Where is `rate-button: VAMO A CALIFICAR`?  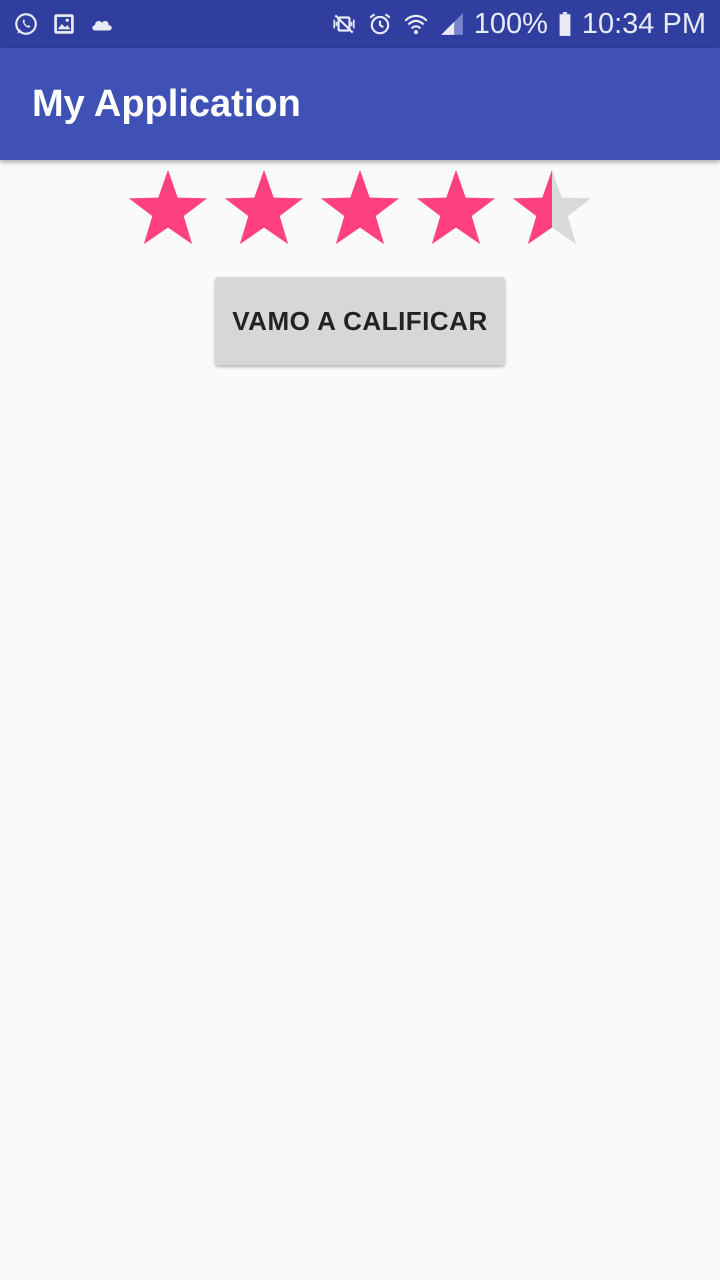 rate-button: VAMO A CALIFICAR is located at coordinates (360, 321).